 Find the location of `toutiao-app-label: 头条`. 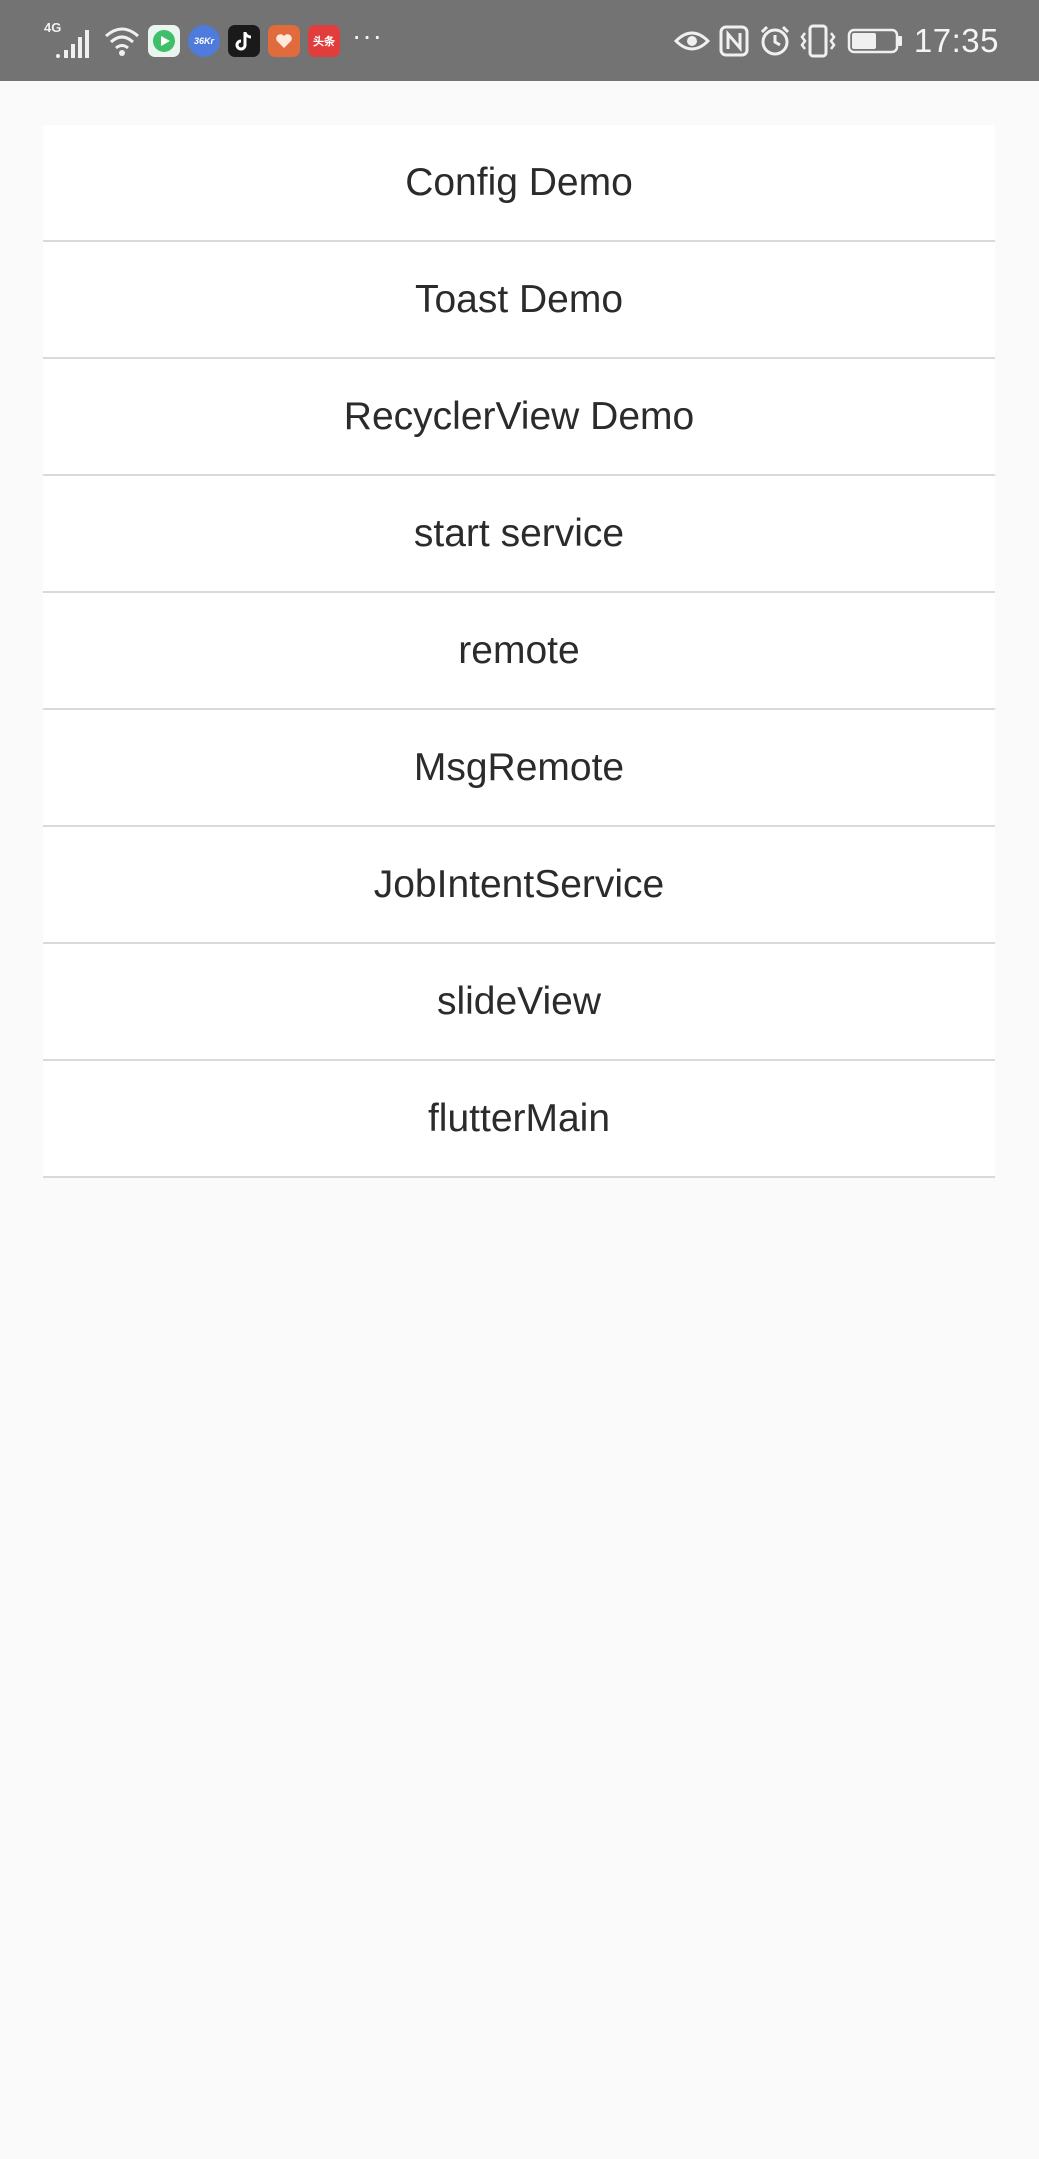

toutiao-app-label: 头条 is located at coordinates (324, 42).